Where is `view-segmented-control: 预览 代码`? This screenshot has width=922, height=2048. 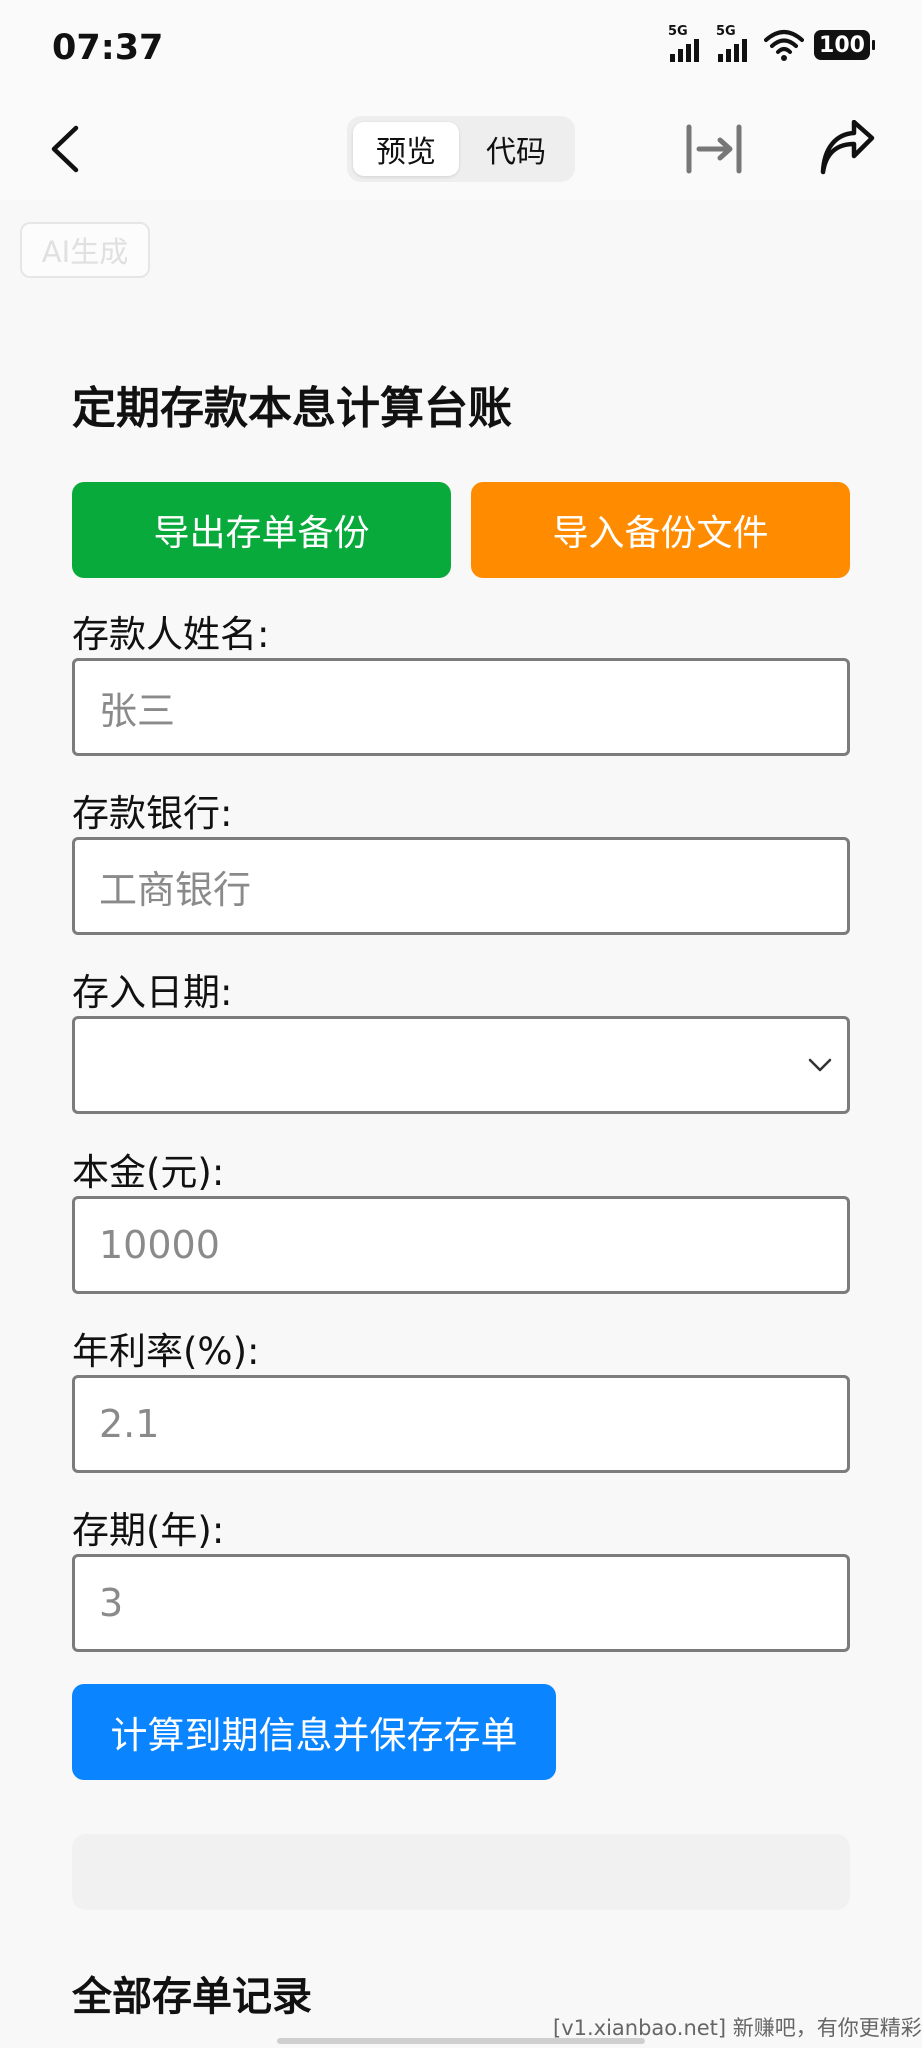
view-segmented-control: 预览 代码 is located at coordinates (461, 149).